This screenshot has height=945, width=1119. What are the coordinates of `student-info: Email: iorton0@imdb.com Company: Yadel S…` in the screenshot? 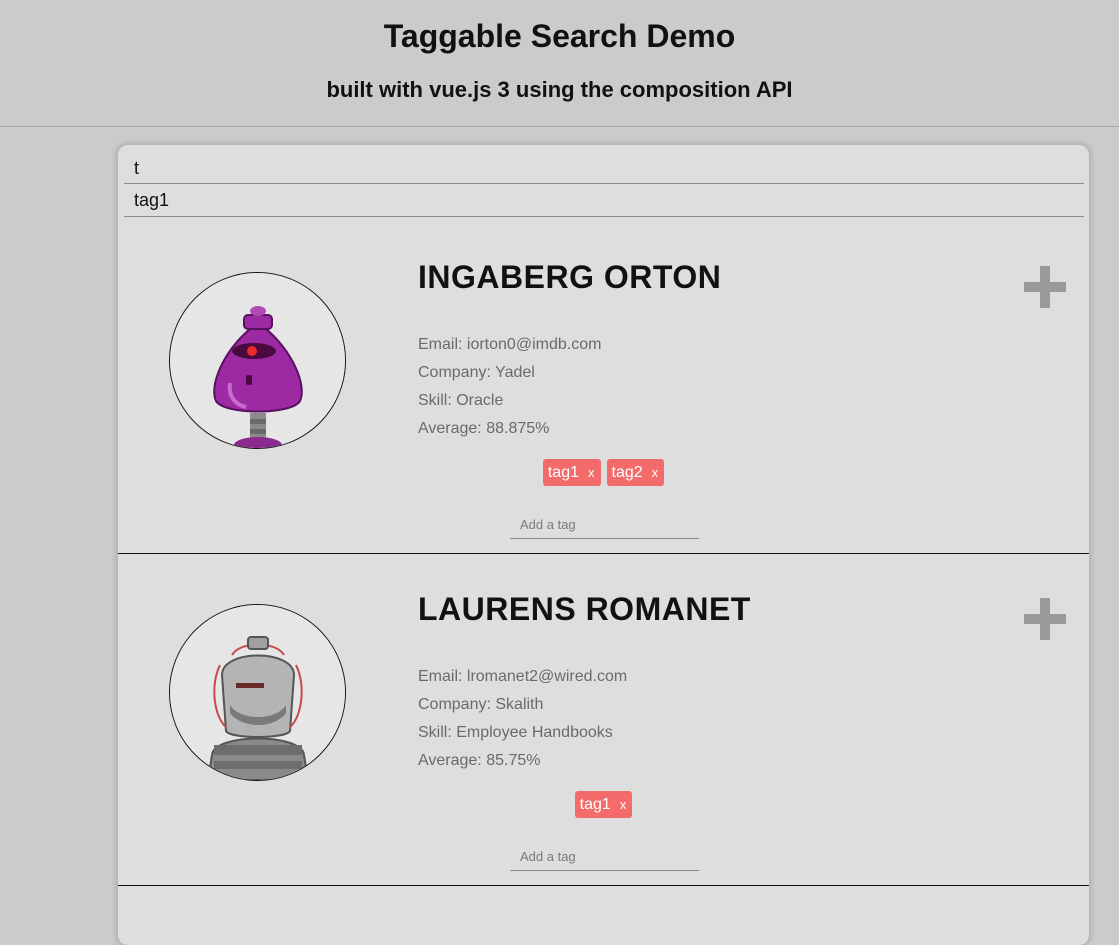 It's located at (509, 387).